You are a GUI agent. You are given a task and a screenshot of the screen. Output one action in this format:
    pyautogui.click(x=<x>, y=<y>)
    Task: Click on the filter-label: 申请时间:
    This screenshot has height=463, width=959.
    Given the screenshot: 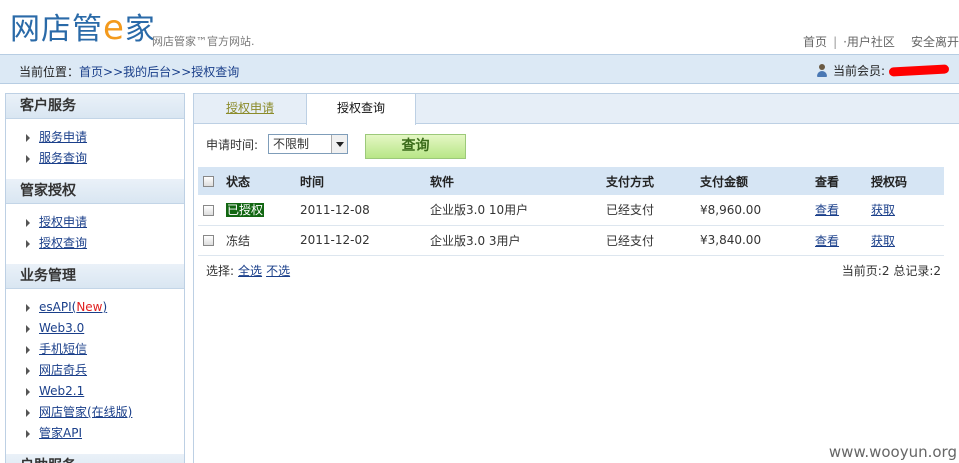 What is the action you would take?
    pyautogui.click(x=232, y=144)
    